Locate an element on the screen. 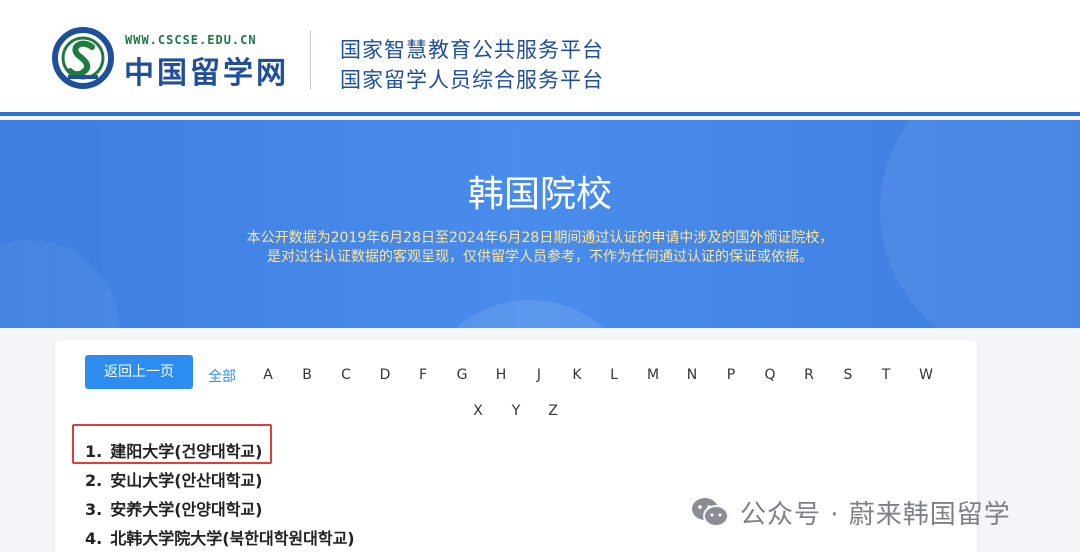 Image resolution: width=1080 pixels, height=552 pixels. school-number: 4. is located at coordinates (94, 538).